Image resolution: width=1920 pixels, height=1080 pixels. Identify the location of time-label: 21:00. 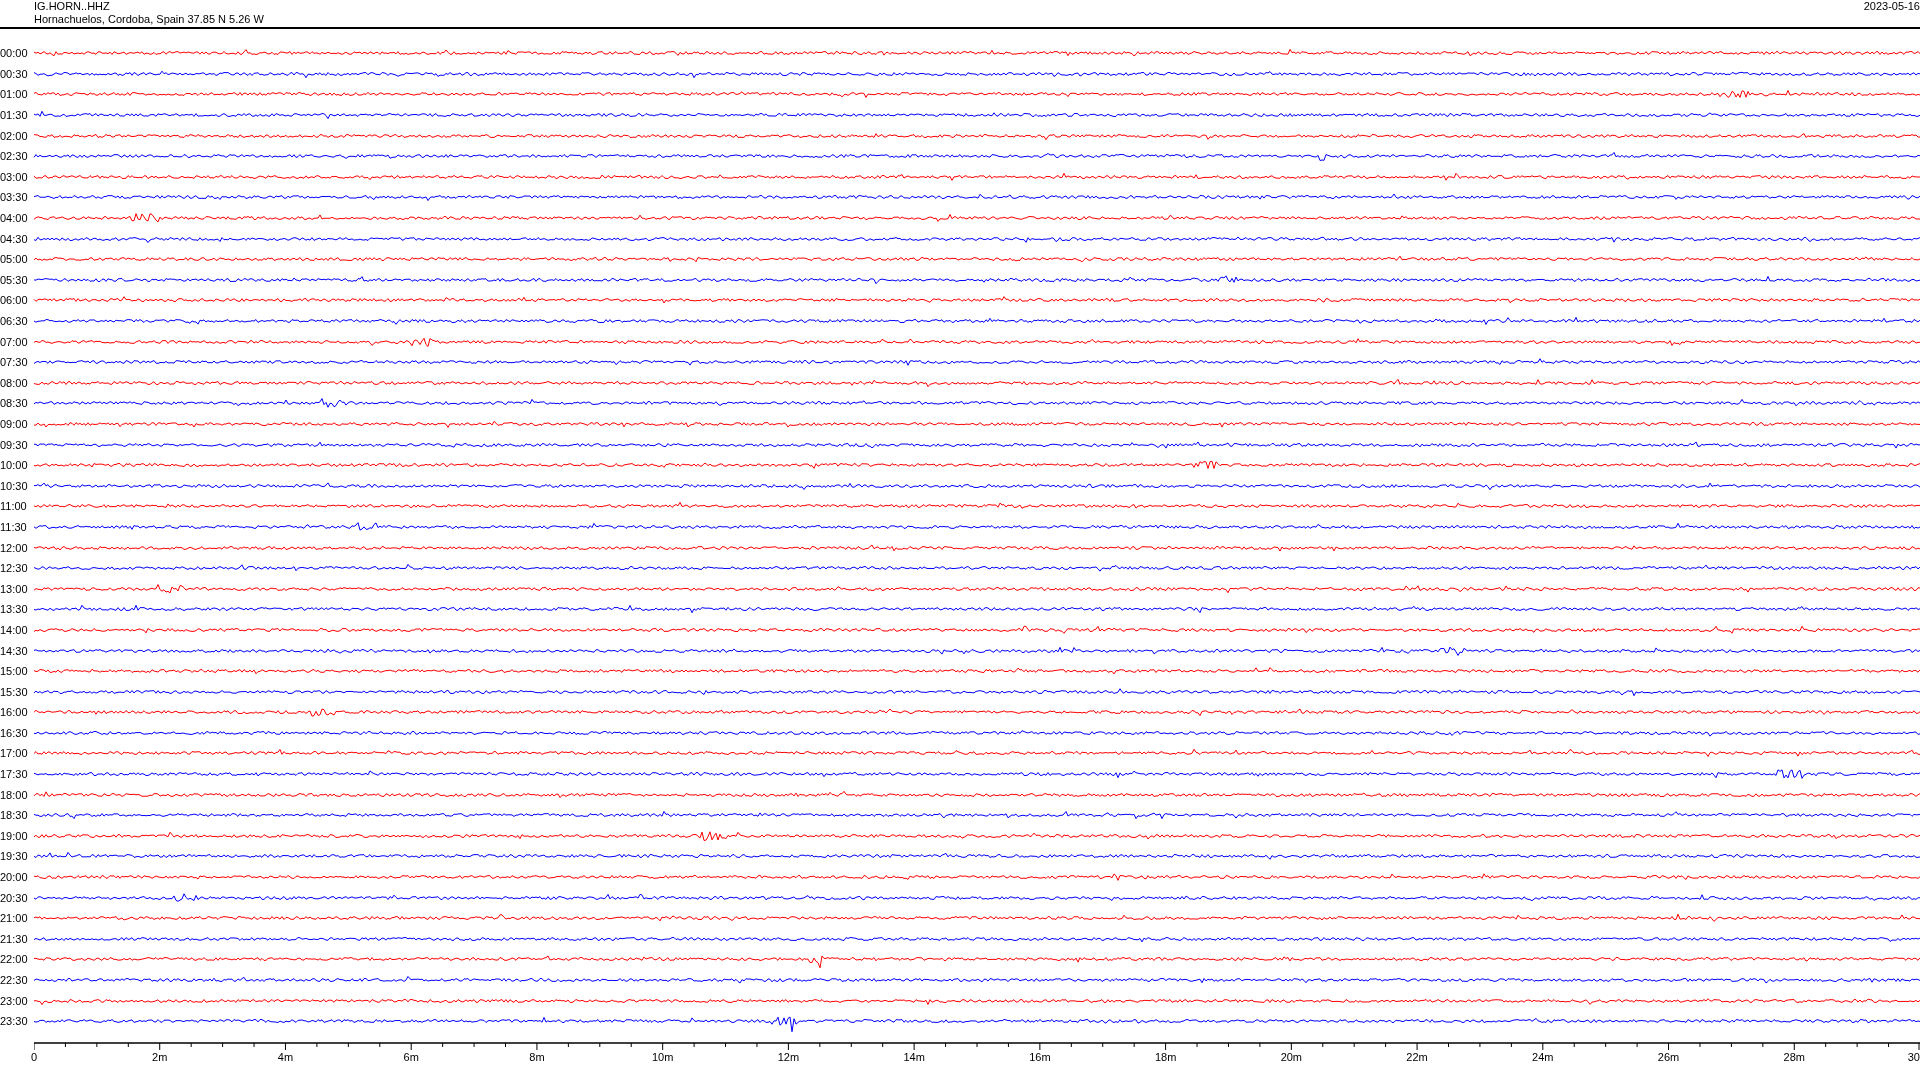
(14, 918).